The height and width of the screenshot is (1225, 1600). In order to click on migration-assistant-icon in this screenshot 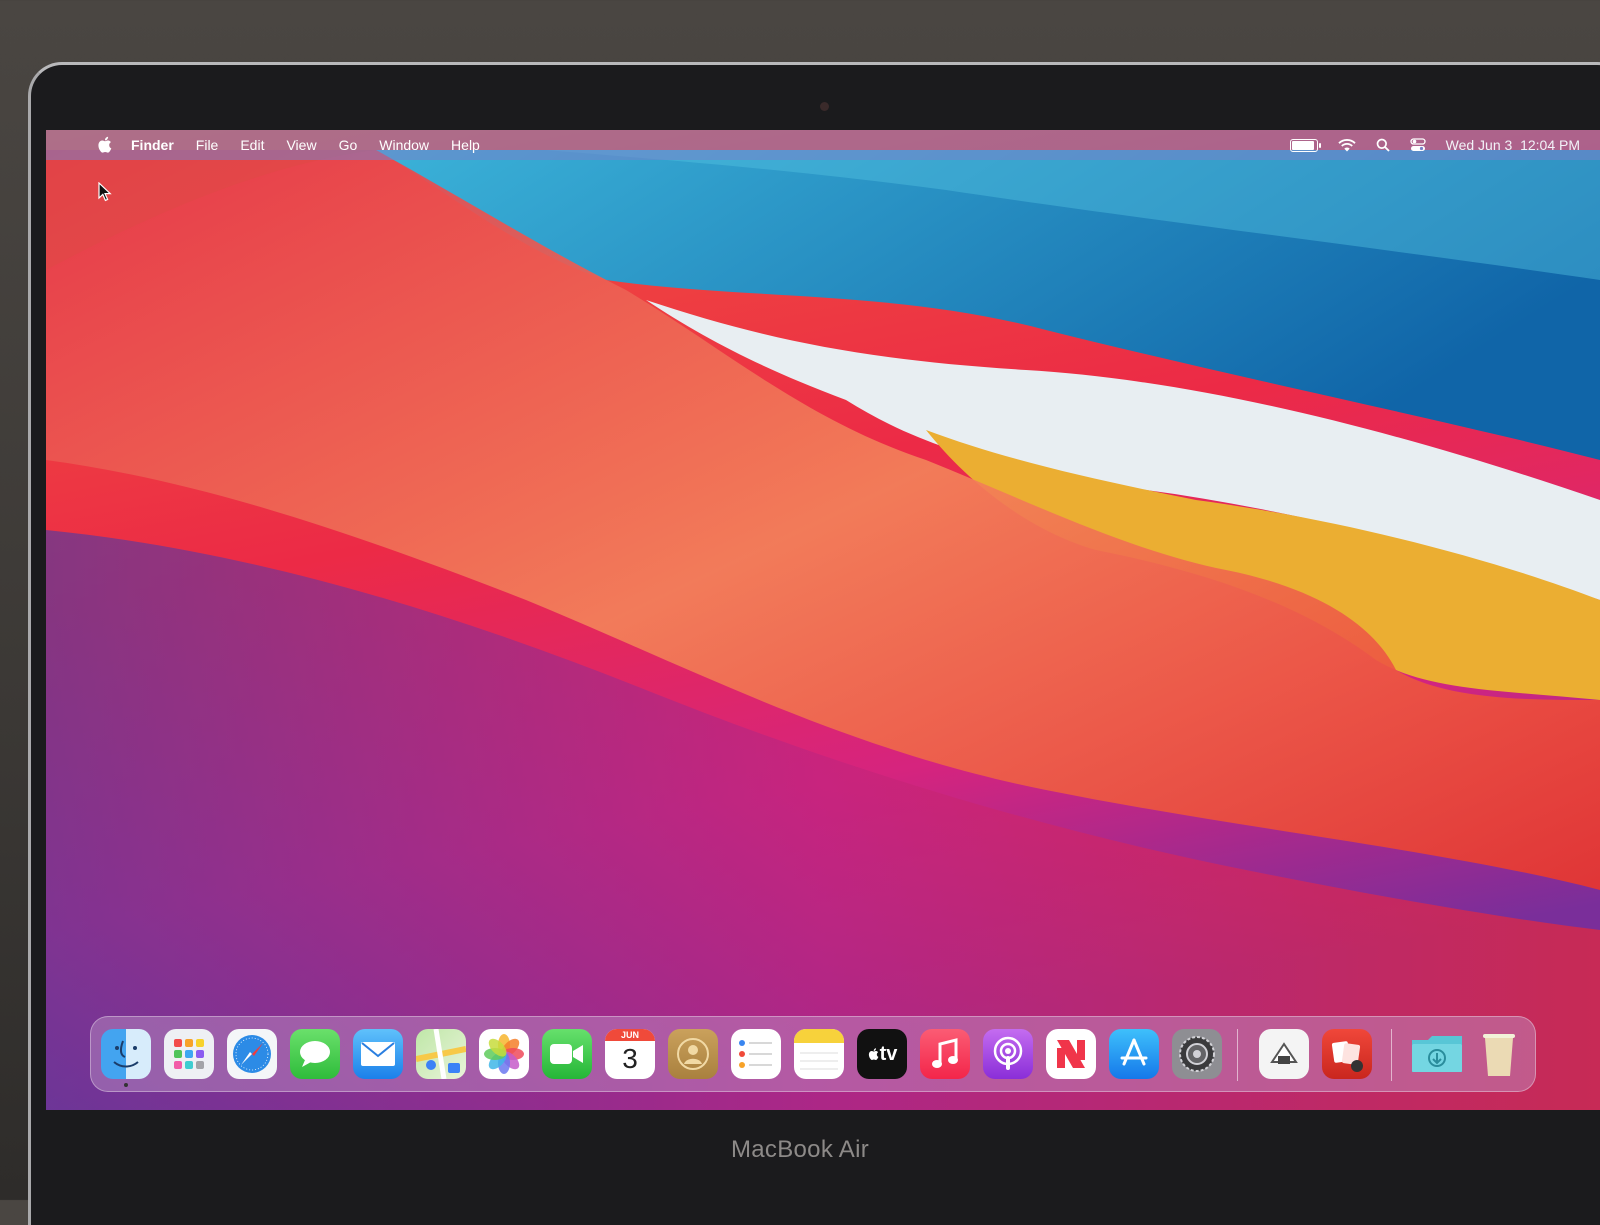, I will do `click(1284, 1054)`.